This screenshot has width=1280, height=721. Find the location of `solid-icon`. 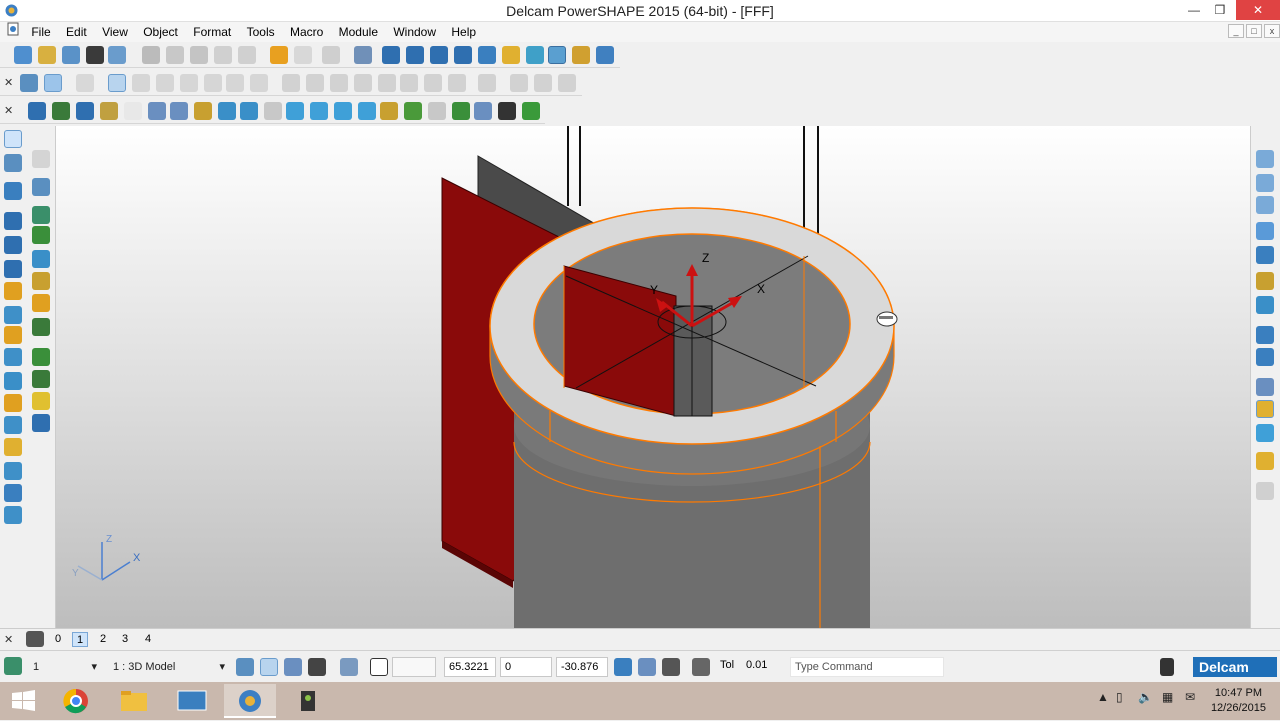

solid-icon is located at coordinates (535, 55).